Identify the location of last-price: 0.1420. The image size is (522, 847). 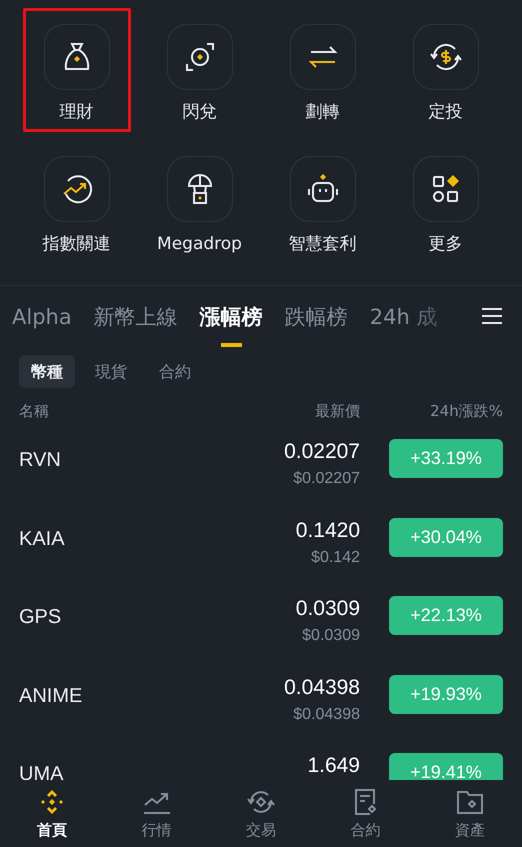
(328, 531).